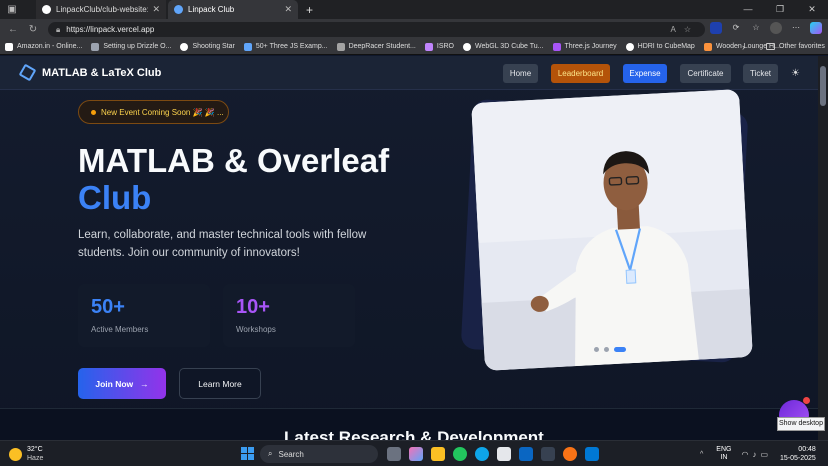  What do you see at coordinates (9, 46) in the screenshot?
I see `amazon-icon` at bounding box center [9, 46].